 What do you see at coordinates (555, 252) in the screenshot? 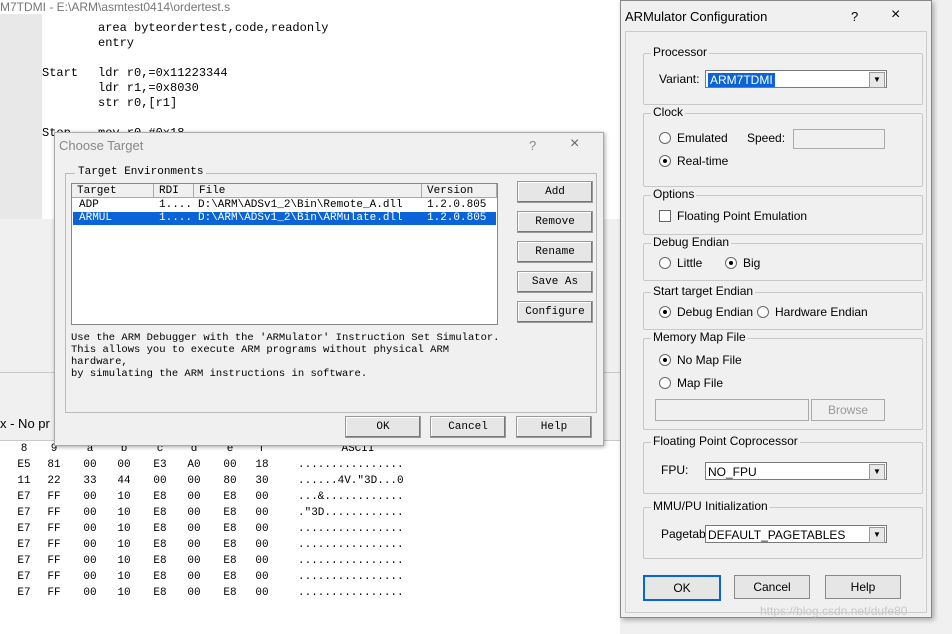
I see `rename-button: Rename` at bounding box center [555, 252].